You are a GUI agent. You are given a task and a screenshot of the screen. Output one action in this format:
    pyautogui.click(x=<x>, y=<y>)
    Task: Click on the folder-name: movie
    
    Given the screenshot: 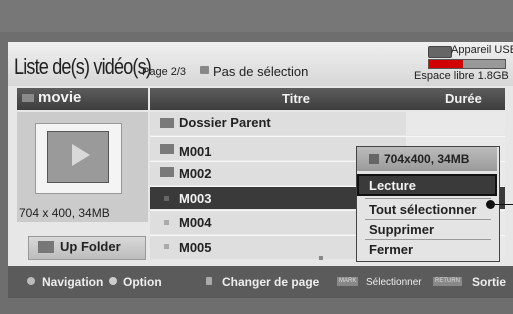 What is the action you would take?
    pyautogui.click(x=60, y=97)
    